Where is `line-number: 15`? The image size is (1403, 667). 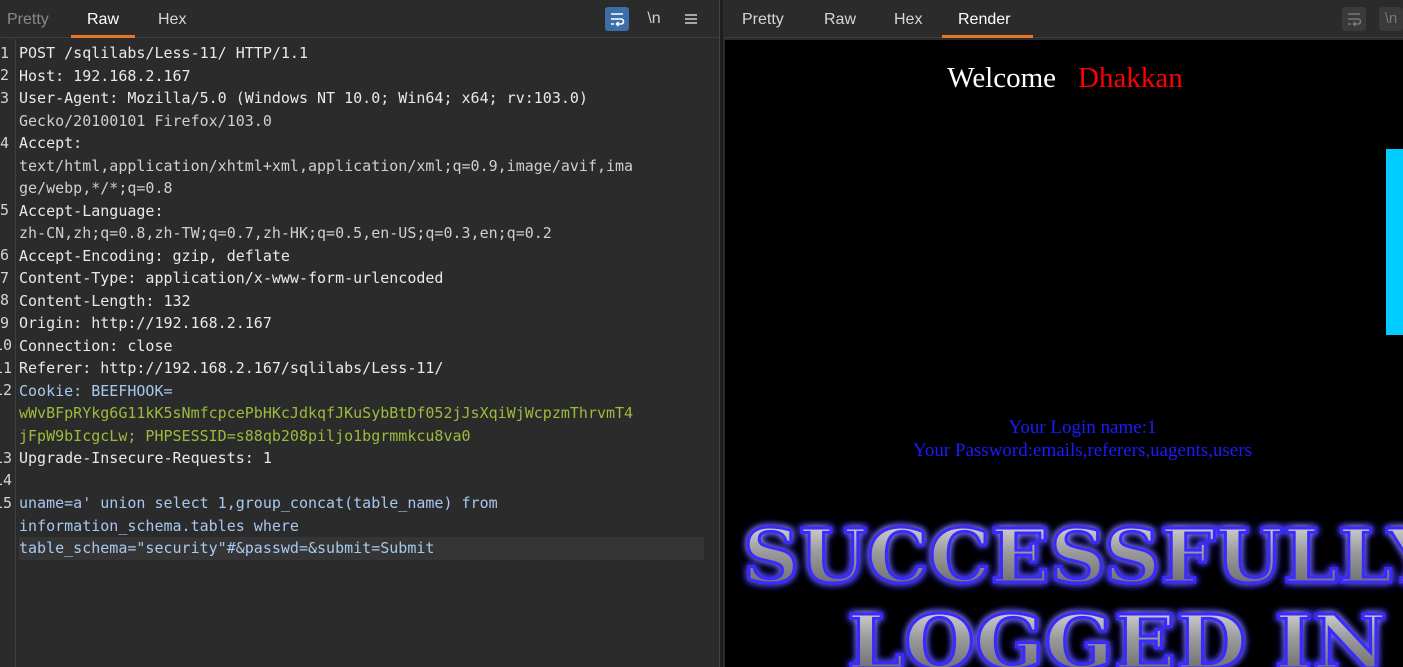
line-number: 15 is located at coordinates (6, 503).